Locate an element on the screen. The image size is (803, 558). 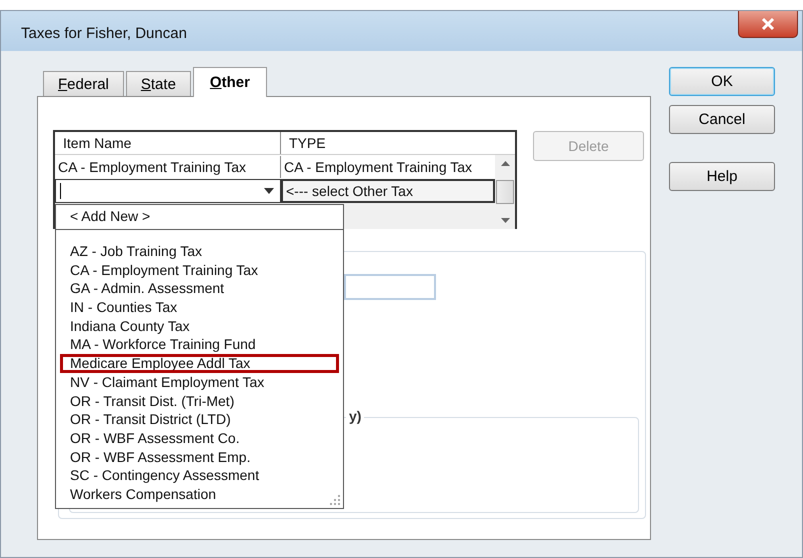
close-button is located at coordinates (768, 24).